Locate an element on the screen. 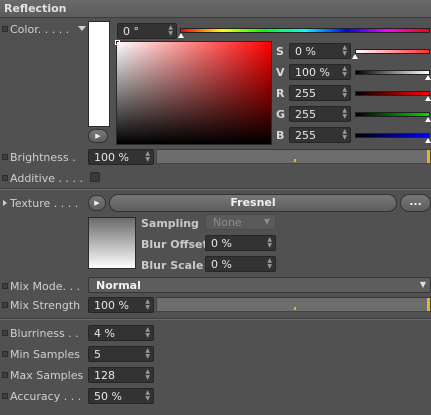 This screenshot has height=415, width=431. channel-r-bar is located at coordinates (392, 93).